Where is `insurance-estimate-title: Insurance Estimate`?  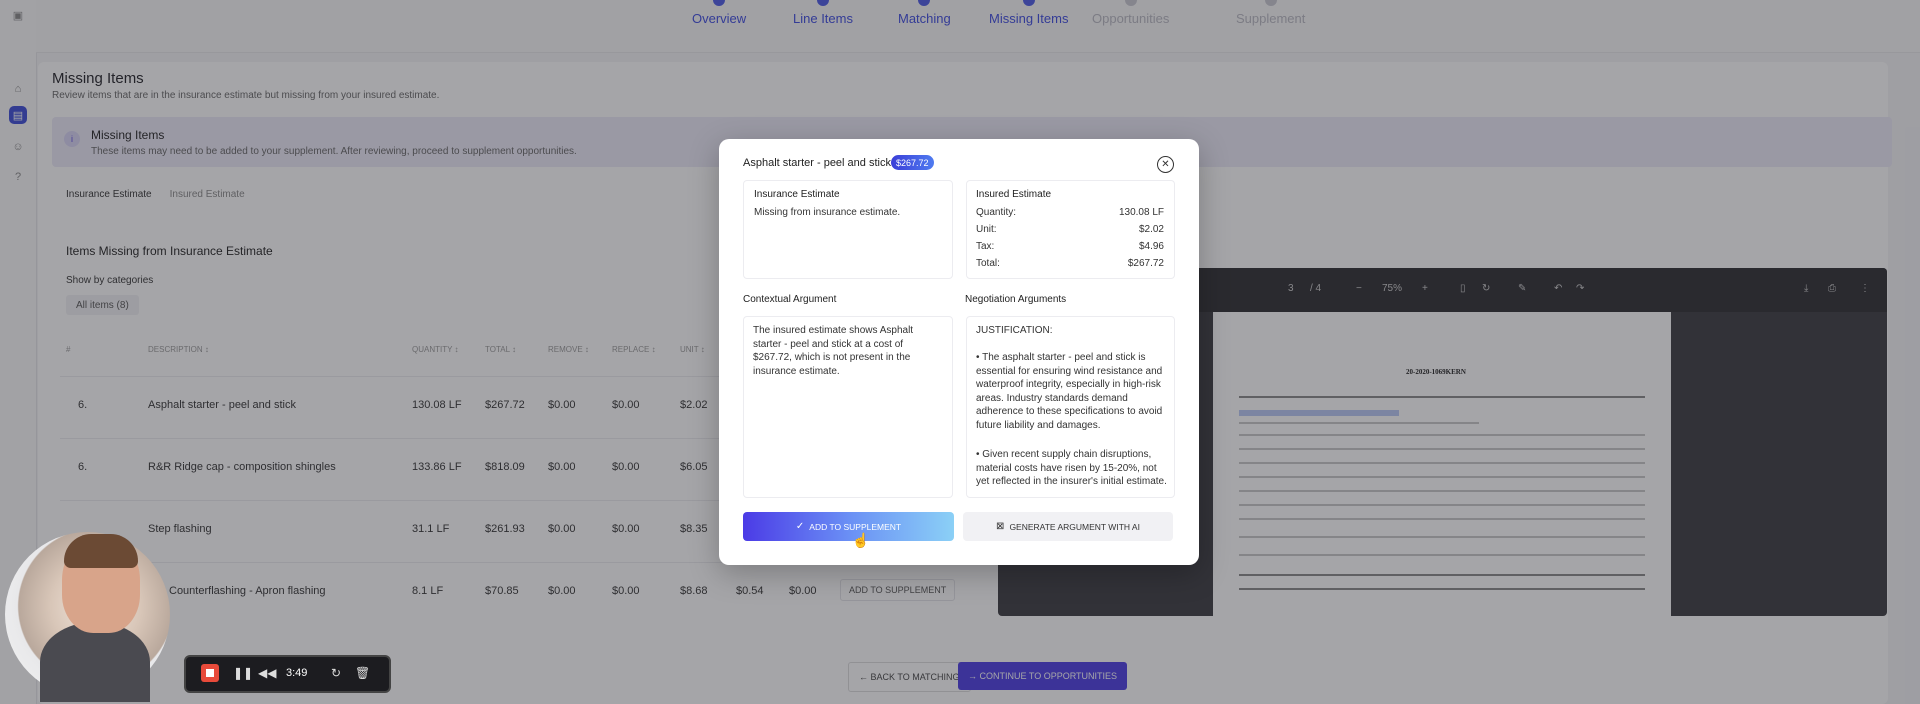 insurance-estimate-title: Insurance Estimate is located at coordinates (797, 194).